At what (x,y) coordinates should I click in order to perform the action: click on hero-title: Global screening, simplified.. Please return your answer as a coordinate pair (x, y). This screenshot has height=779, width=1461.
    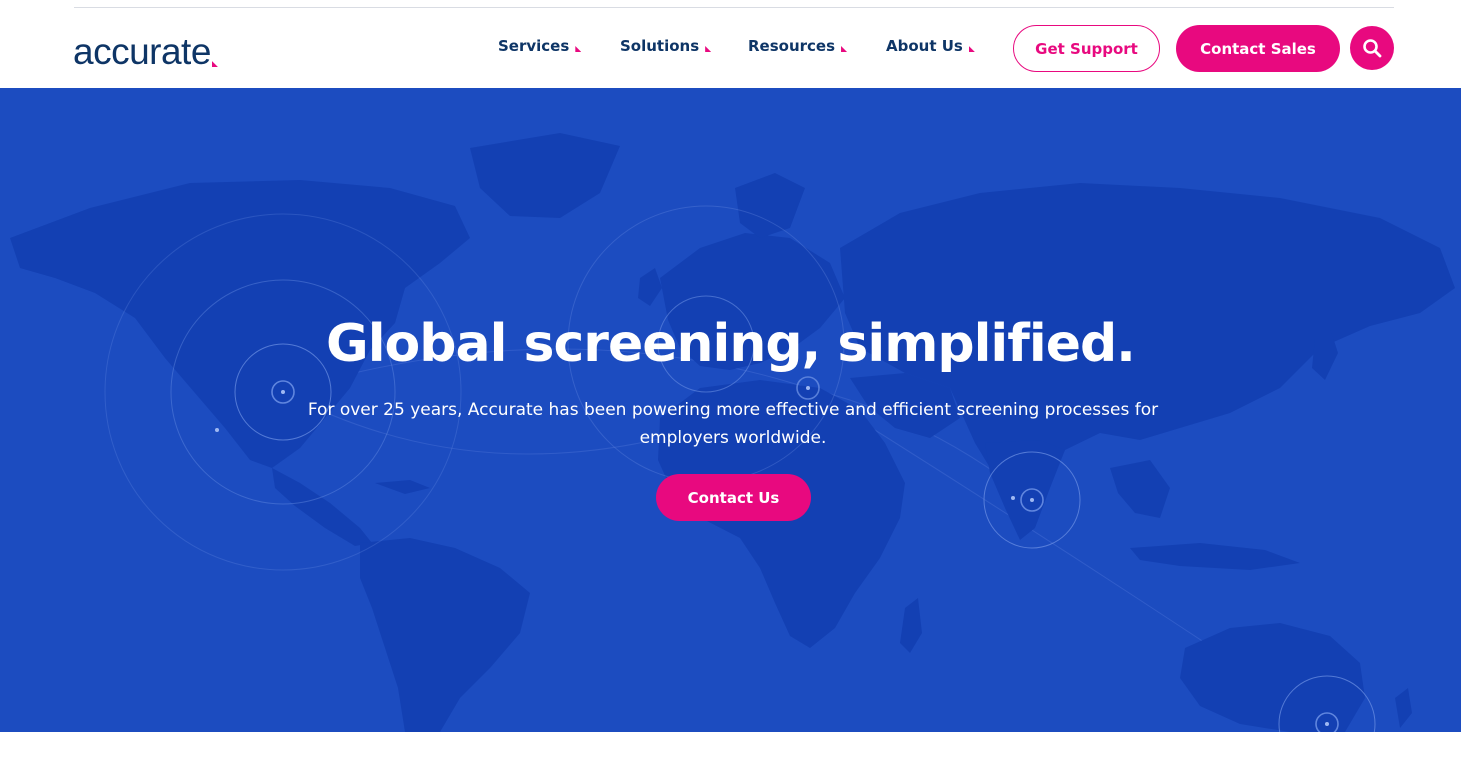
    Looking at the image, I should click on (731, 344).